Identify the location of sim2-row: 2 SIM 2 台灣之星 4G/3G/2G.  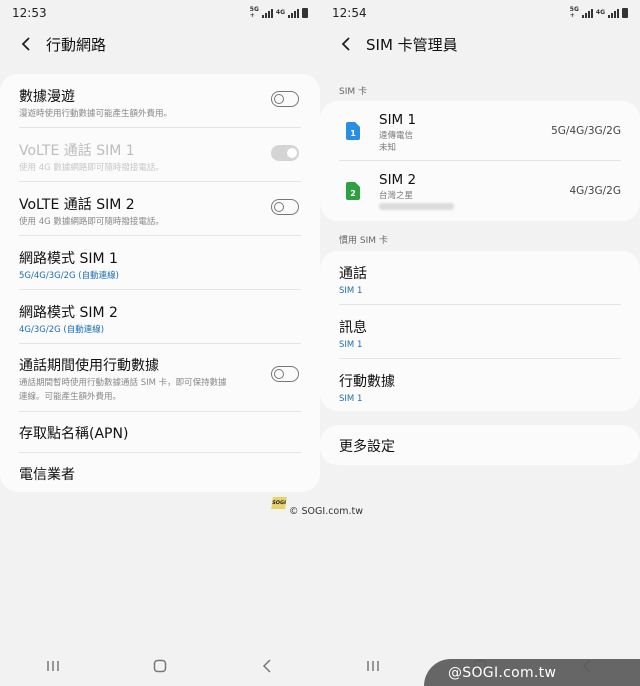
(480, 191).